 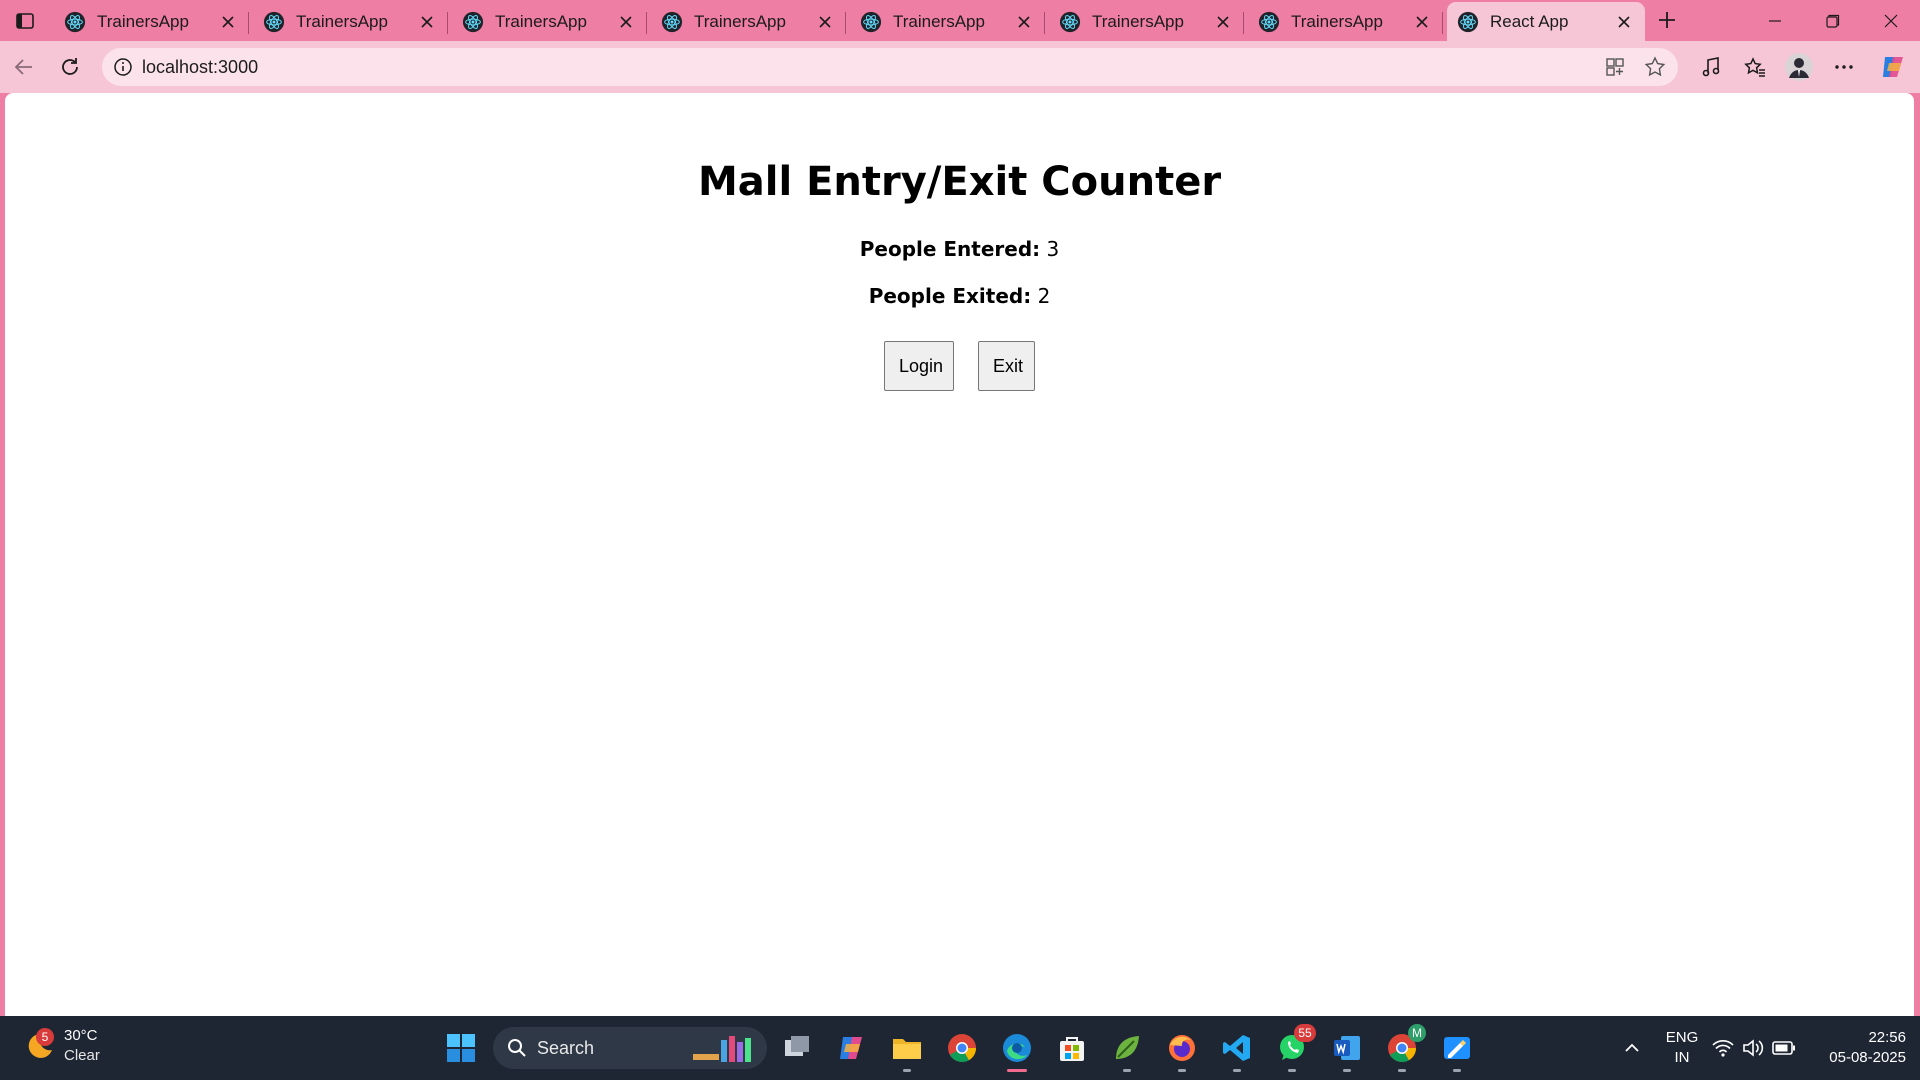 I want to click on avatar, so click(x=1799, y=67).